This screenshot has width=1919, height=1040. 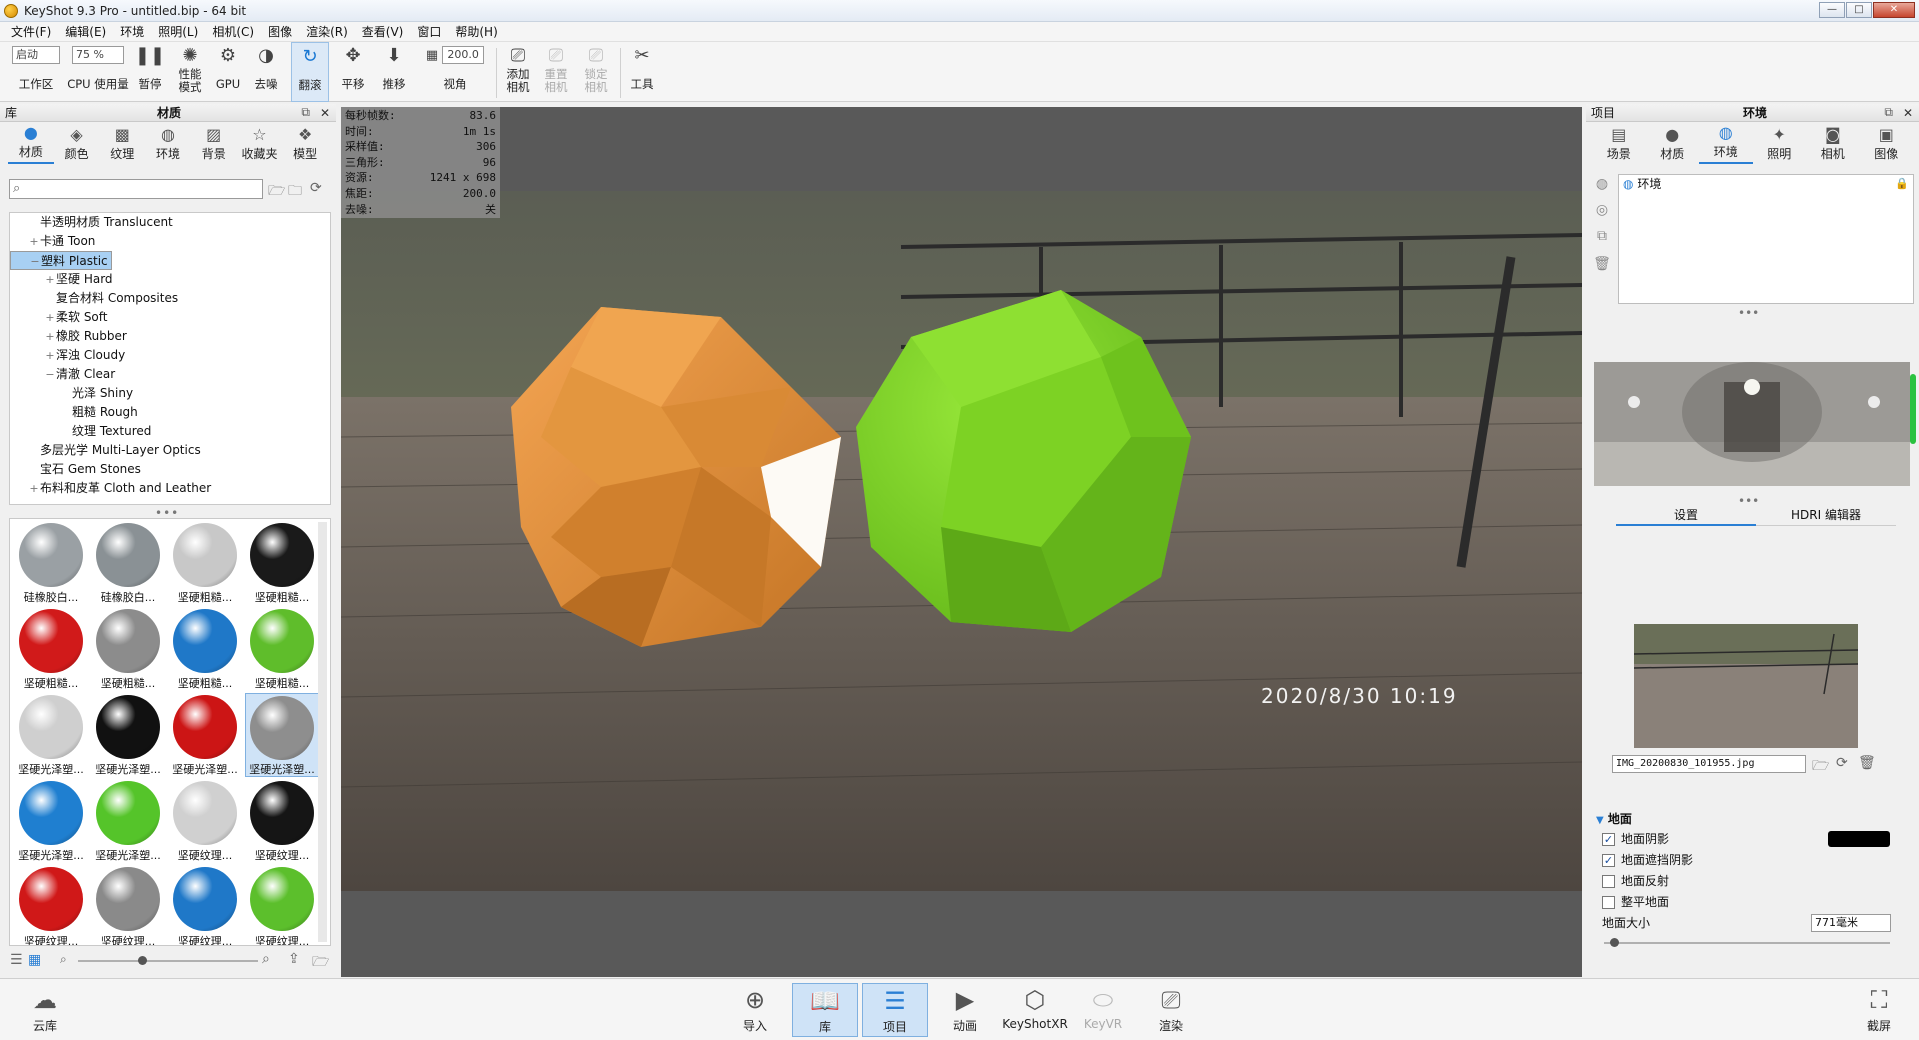 I want to click on tree-item: +浑浊 Cloudy, so click(x=170, y=355).